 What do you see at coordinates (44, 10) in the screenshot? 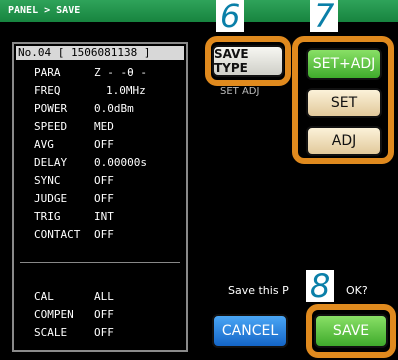
I see `title-text: PANEL > SAVE` at bounding box center [44, 10].